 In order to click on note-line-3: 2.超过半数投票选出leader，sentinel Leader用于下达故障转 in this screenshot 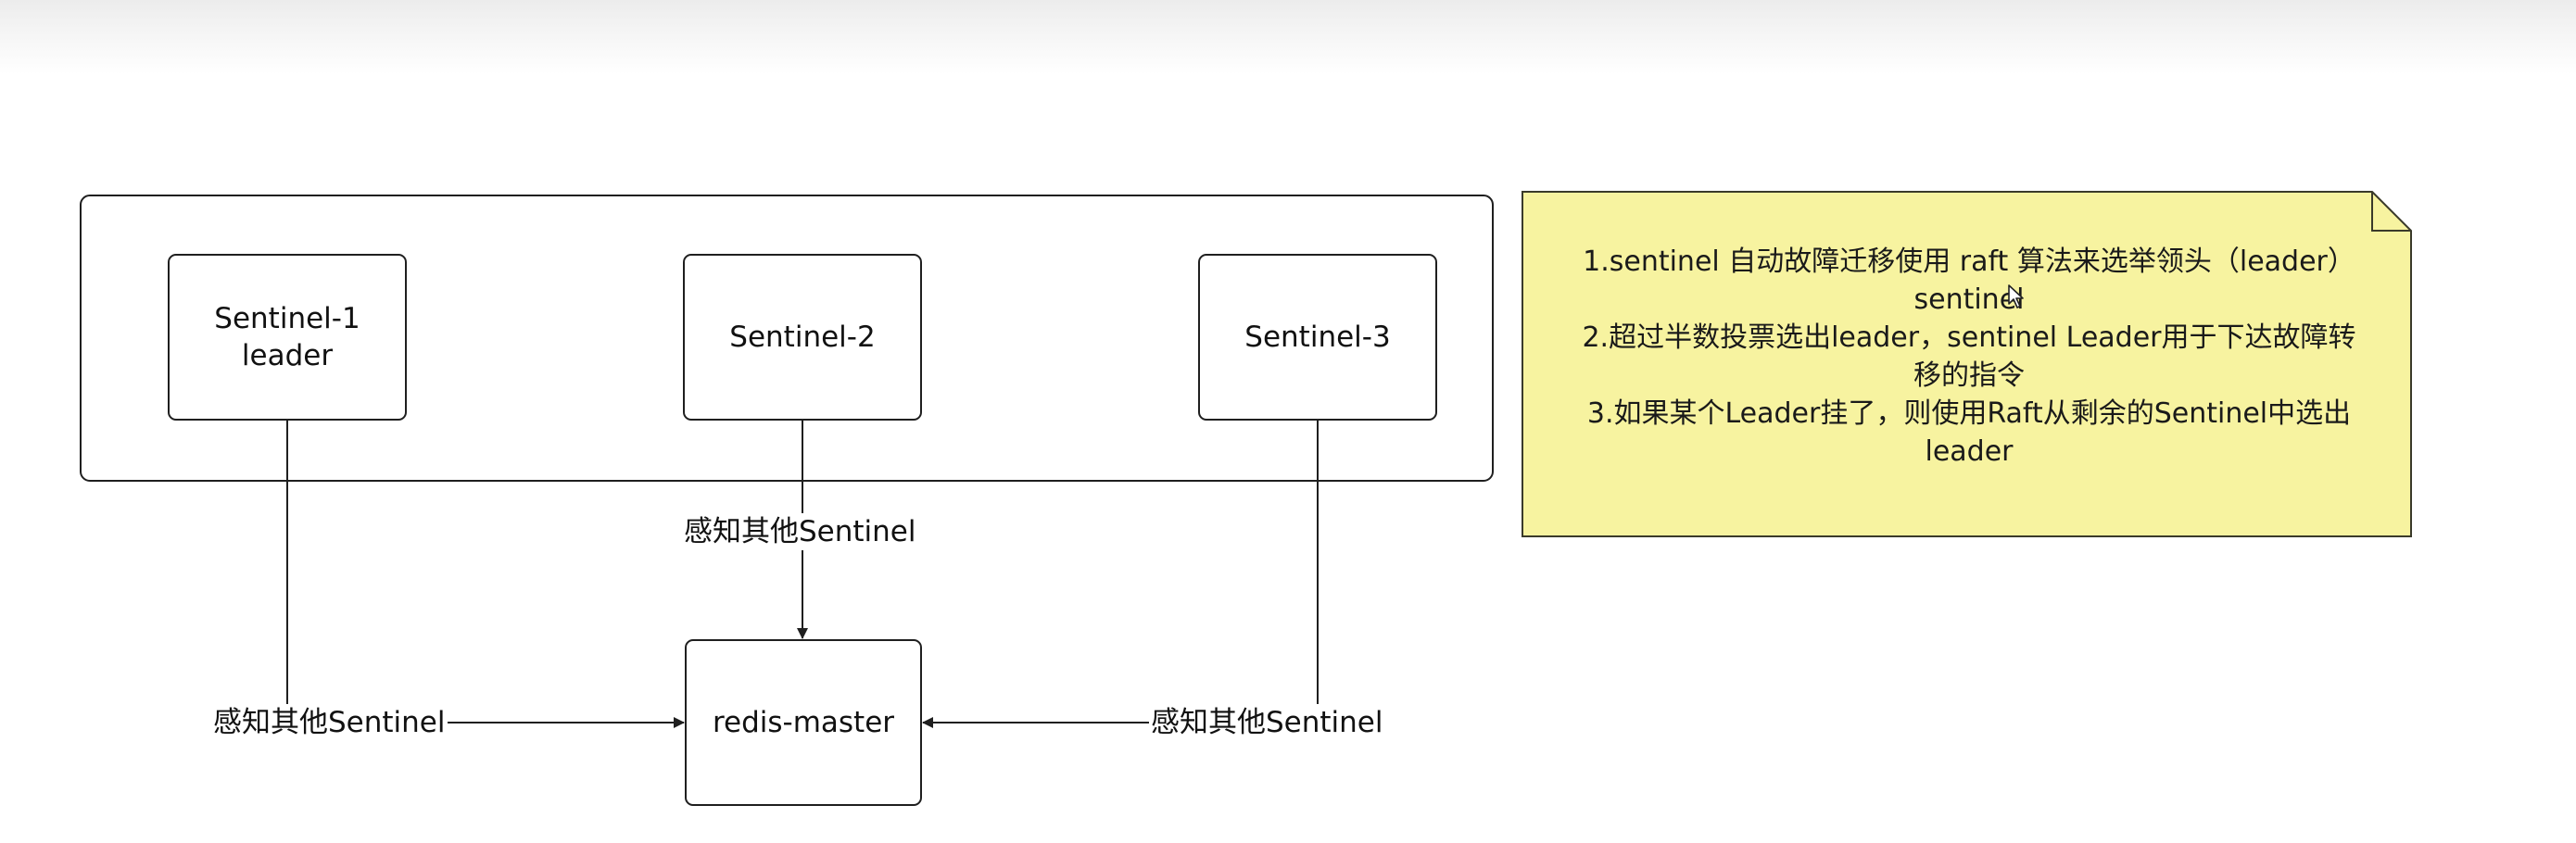, I will do `click(1969, 338)`.